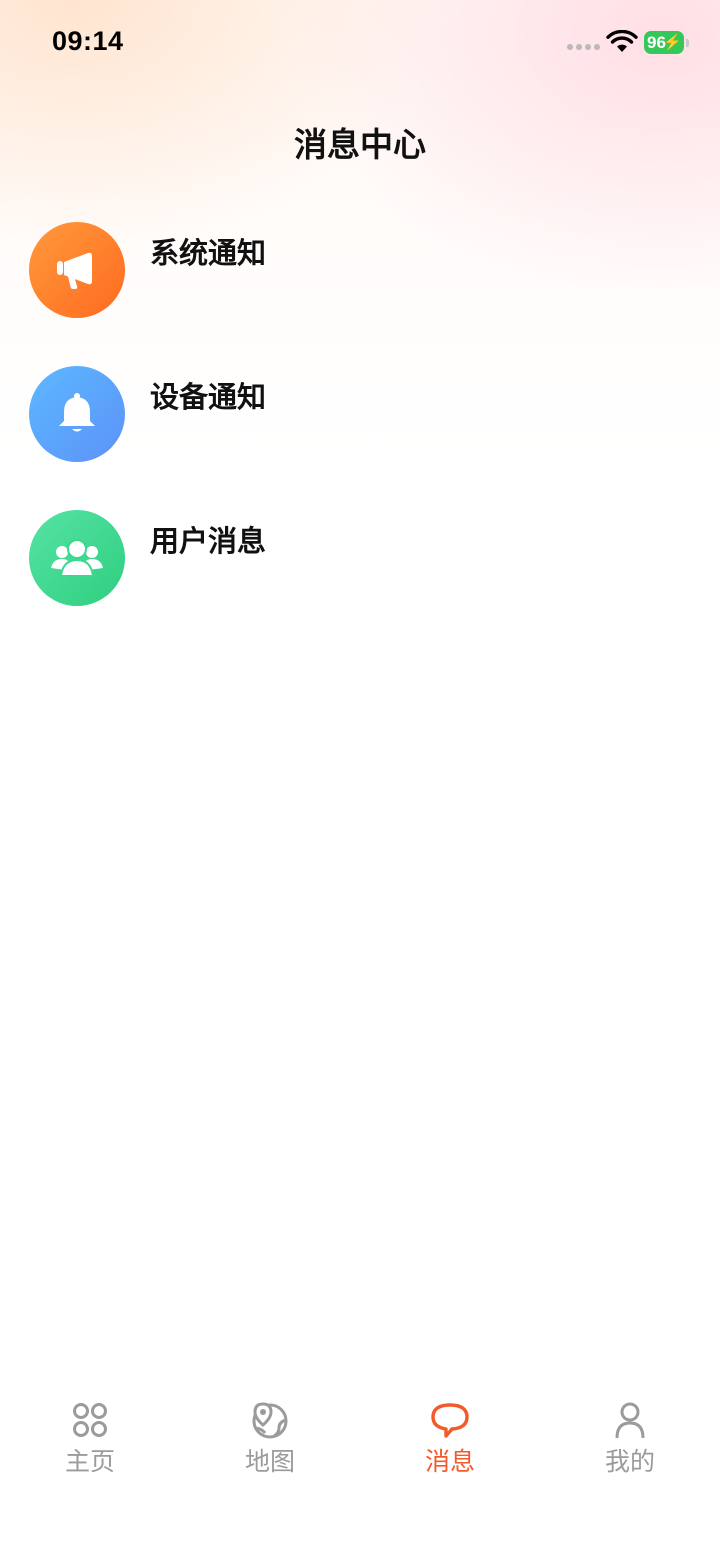 The image size is (720, 1558). I want to click on tab-label: 我的, so click(629, 1461).